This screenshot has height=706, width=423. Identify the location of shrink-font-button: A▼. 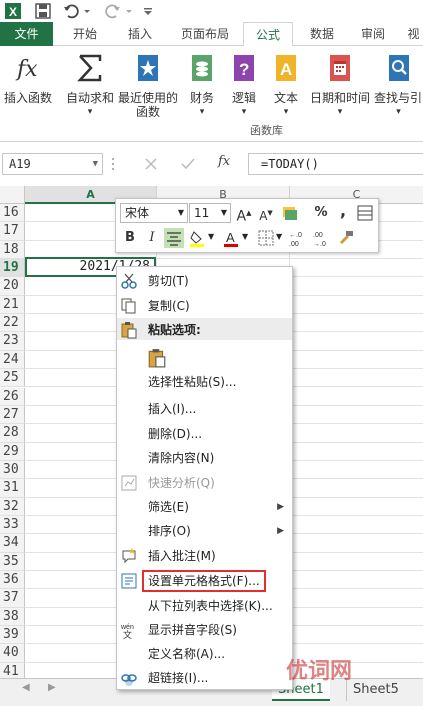
(266, 213).